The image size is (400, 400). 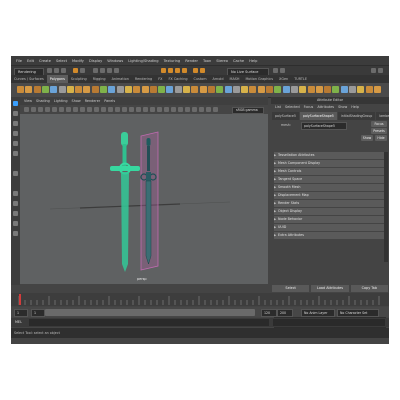 I want to click on section-extra-attributes: ▶ Extra Attributes, so click(x=330, y=235).